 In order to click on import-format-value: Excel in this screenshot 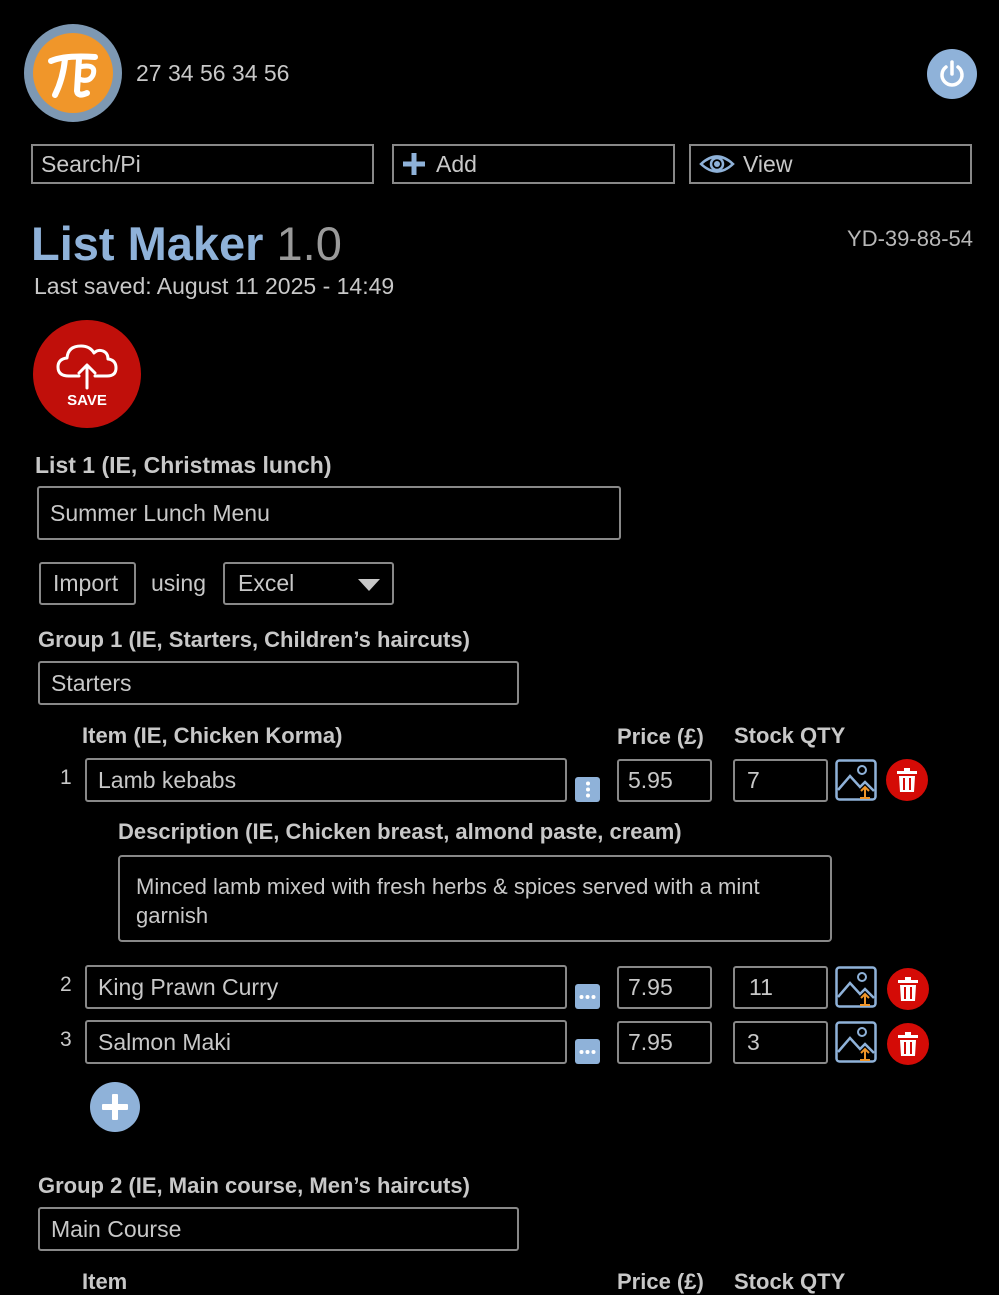, I will do `click(266, 583)`.